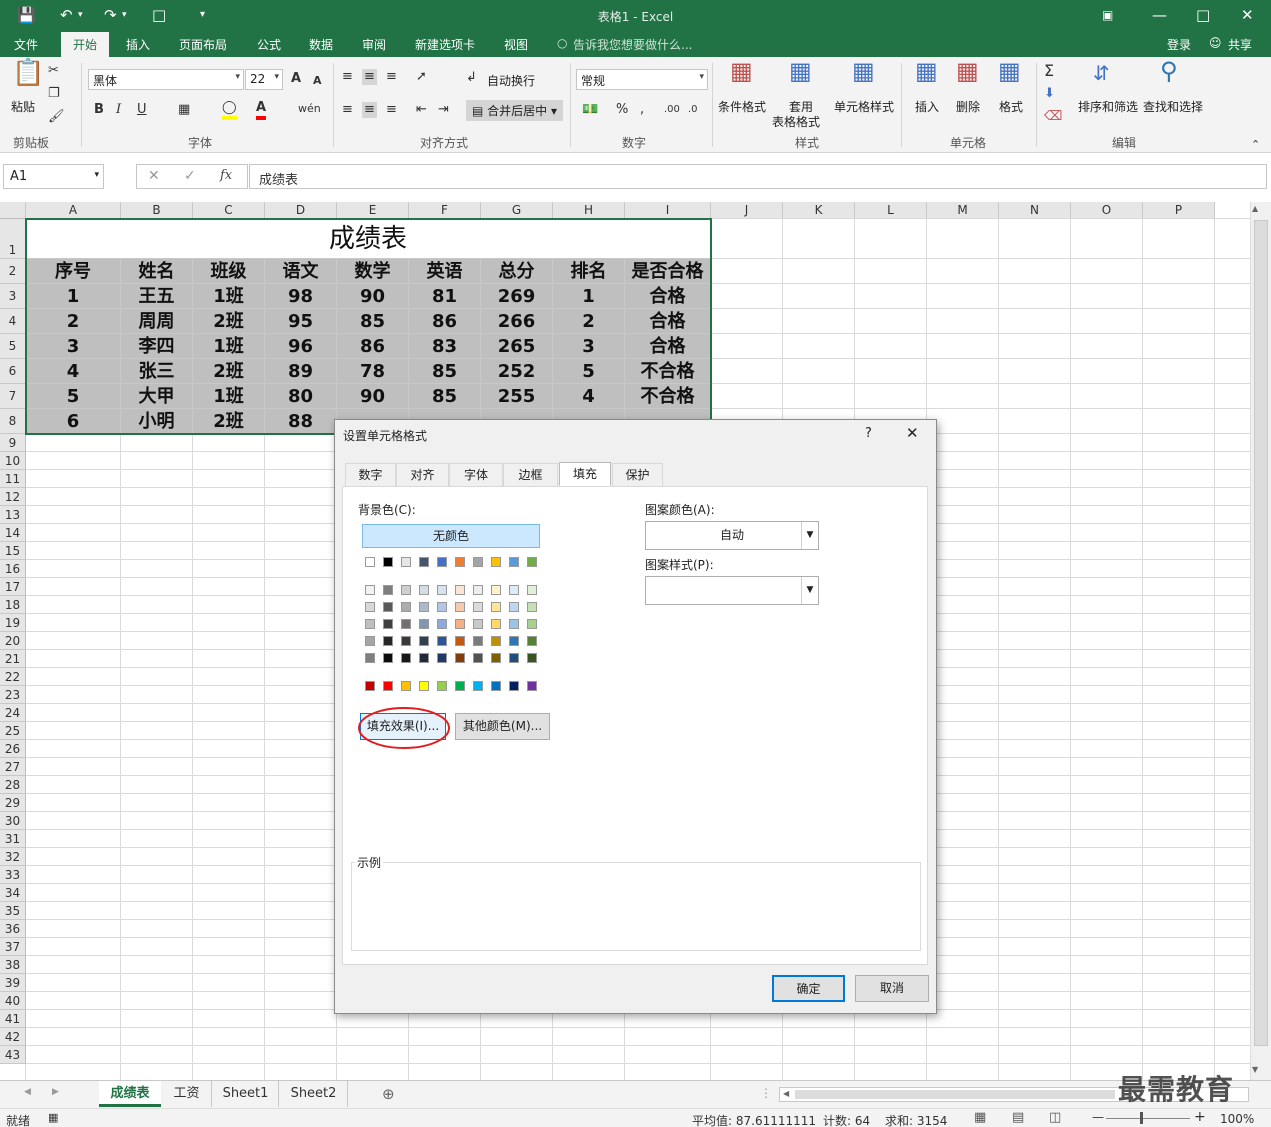 Image resolution: width=1271 pixels, height=1127 pixels. Describe the element at coordinates (421, 77) in the screenshot. I see `orientation-icon: ➚` at that location.